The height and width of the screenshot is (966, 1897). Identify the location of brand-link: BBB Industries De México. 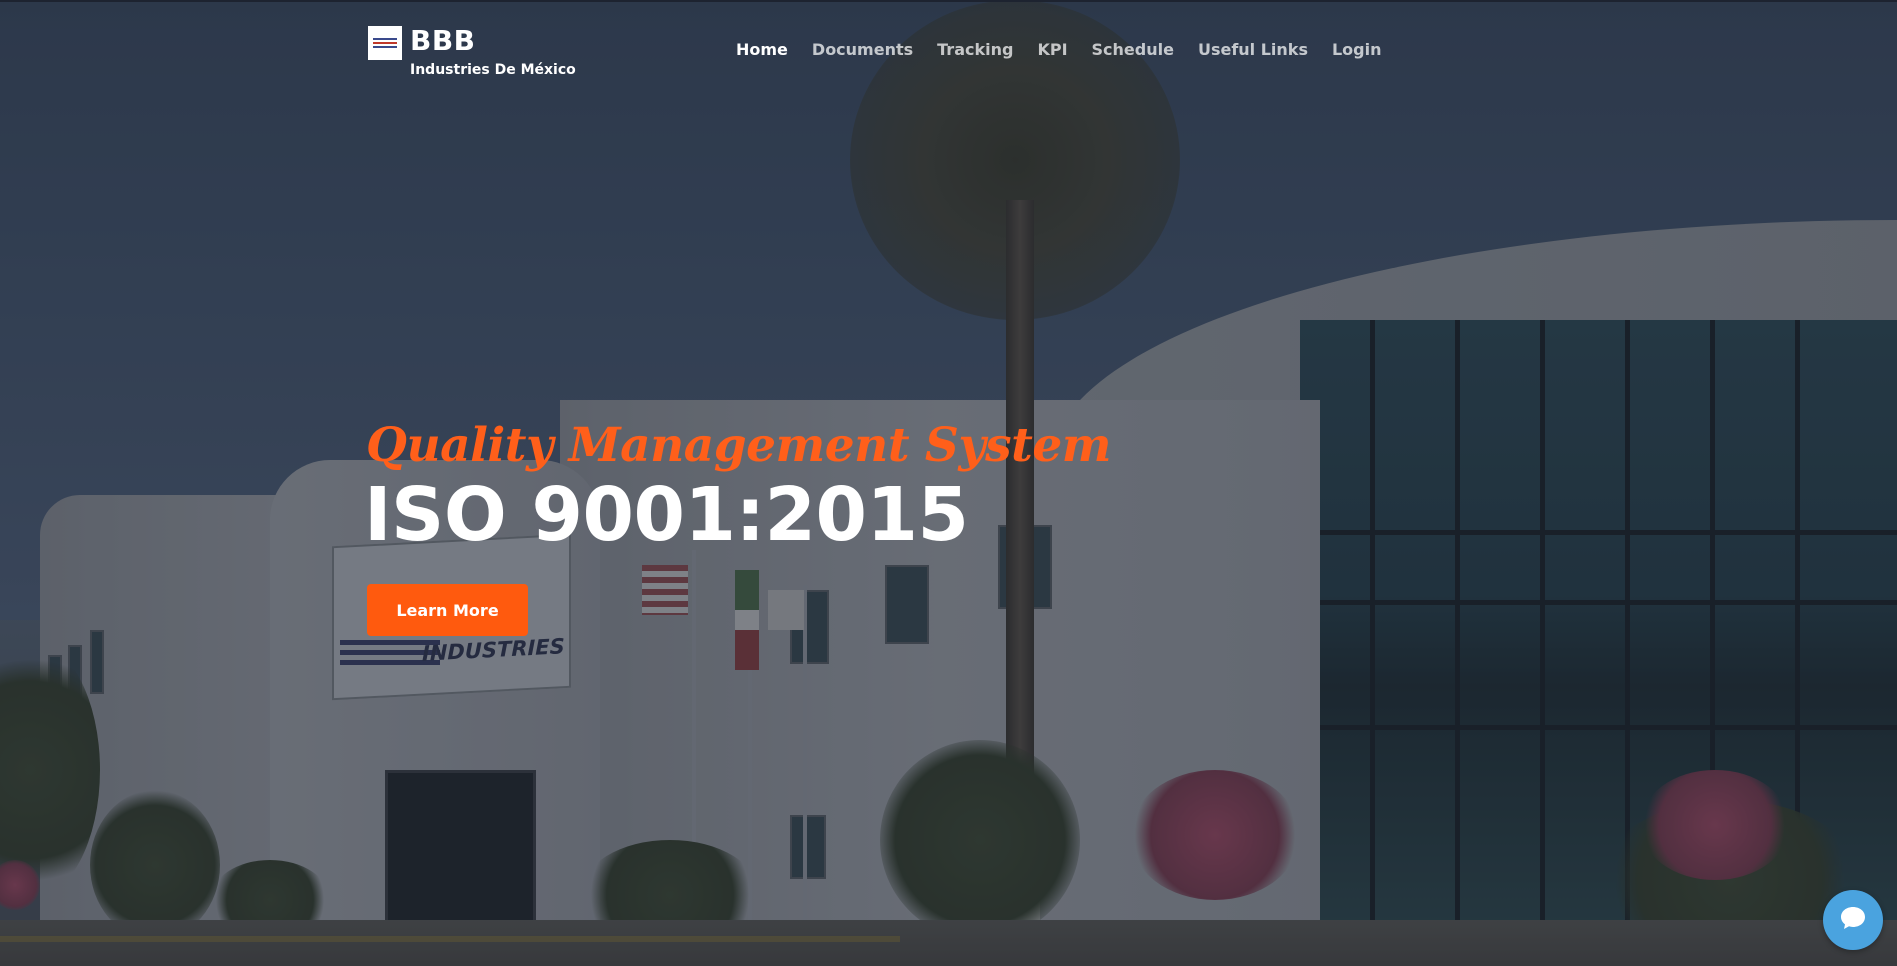
(472, 52).